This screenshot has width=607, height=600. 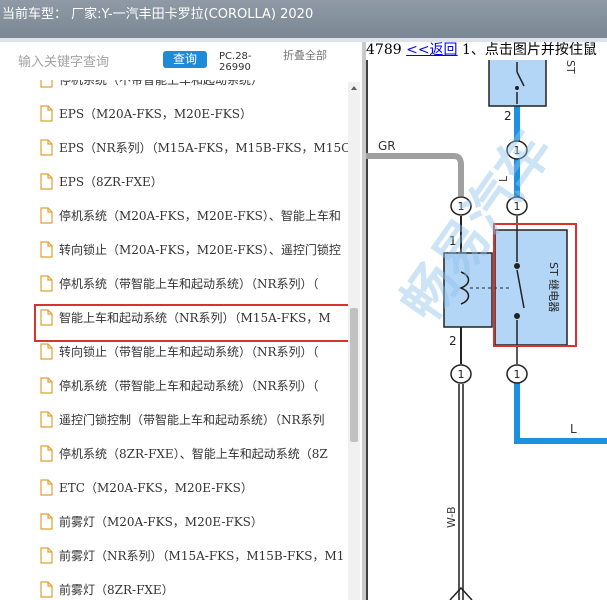 I want to click on connector-left-bottom: 1, so click(x=461, y=374).